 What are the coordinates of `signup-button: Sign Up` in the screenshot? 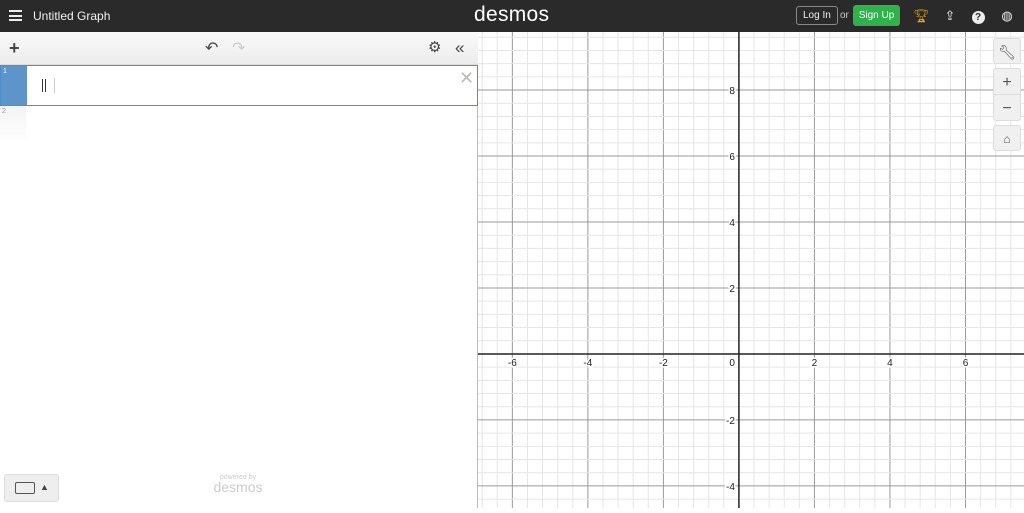 It's located at (876, 15).